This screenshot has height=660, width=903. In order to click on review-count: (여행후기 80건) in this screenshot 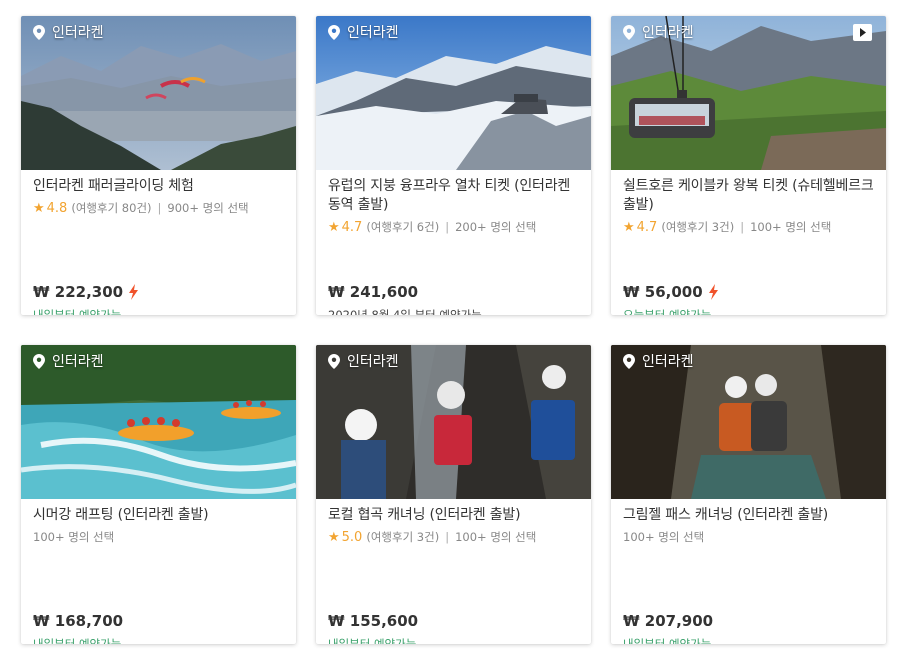, I will do `click(111, 208)`.